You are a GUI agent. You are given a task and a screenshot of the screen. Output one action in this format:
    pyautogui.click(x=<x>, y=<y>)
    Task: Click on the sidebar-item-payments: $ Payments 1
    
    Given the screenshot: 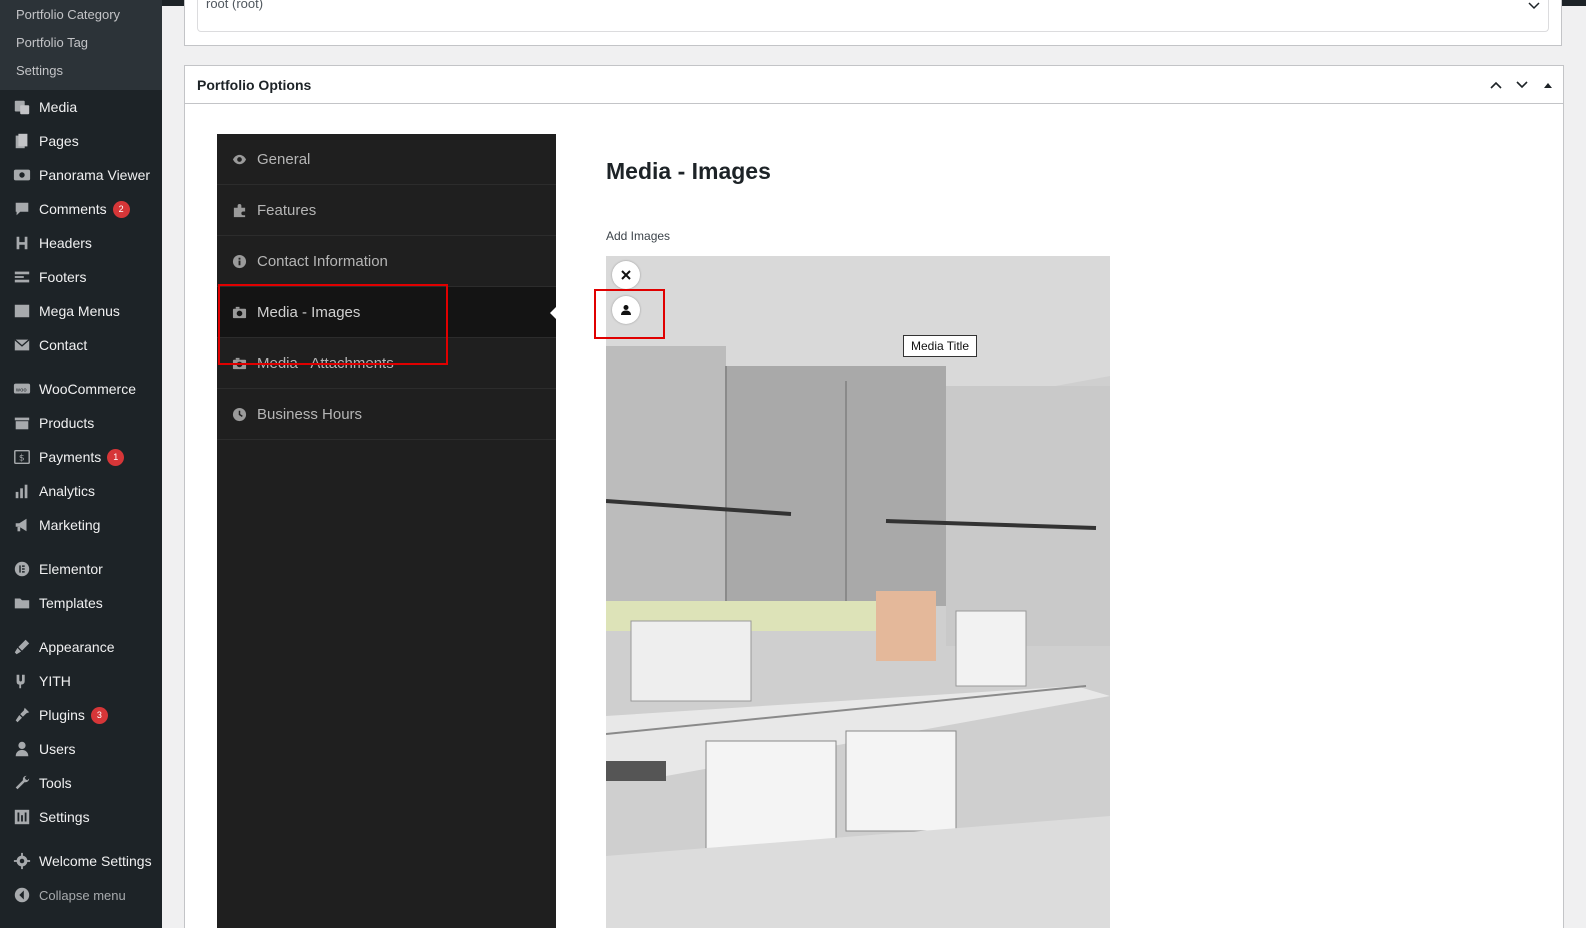 What is the action you would take?
    pyautogui.click(x=81, y=457)
    